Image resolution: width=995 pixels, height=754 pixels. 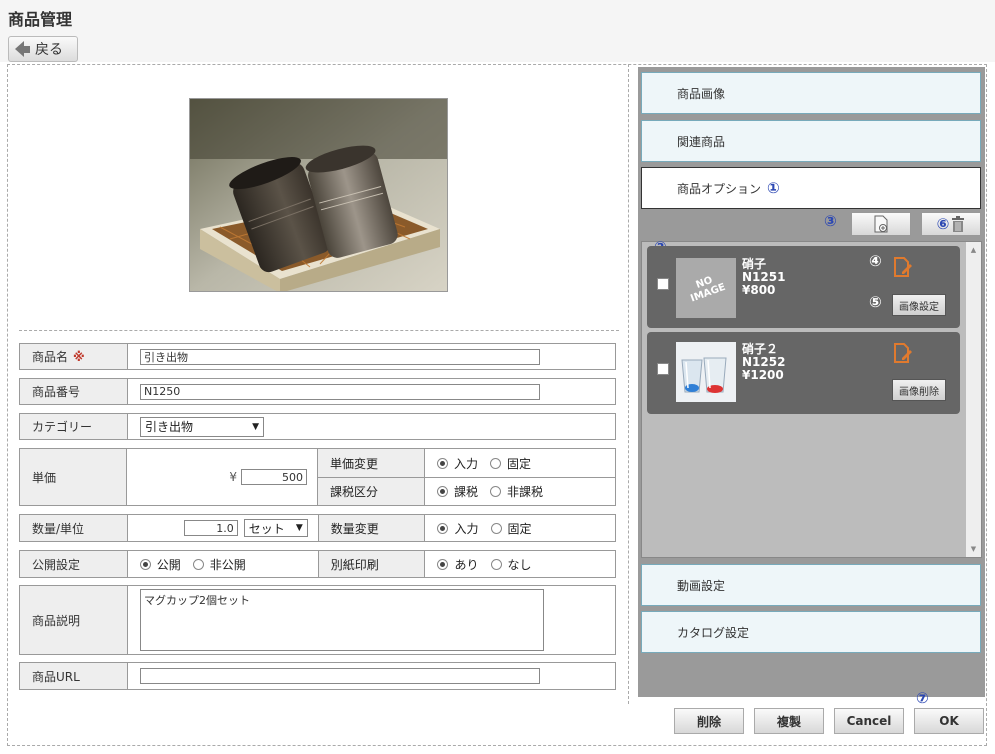 I want to click on section-video-settings: 動画設定, so click(x=811, y=585).